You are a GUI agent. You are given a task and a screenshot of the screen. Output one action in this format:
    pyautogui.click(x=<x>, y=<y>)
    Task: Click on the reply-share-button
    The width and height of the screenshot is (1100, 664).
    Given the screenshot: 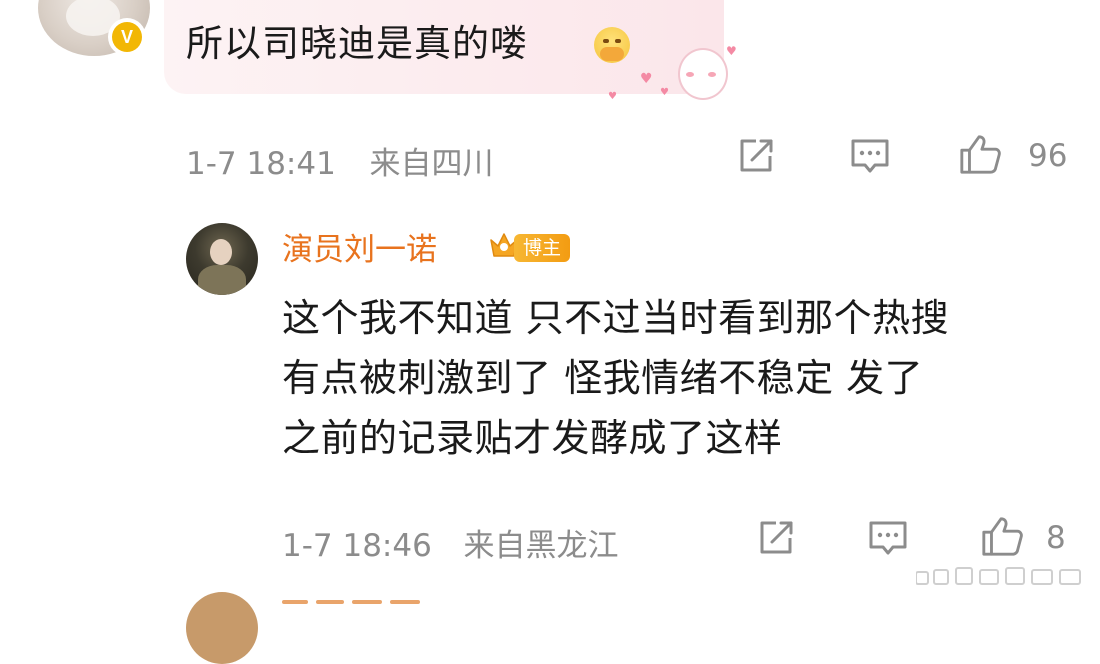 What is the action you would take?
    pyautogui.click(x=776, y=538)
    